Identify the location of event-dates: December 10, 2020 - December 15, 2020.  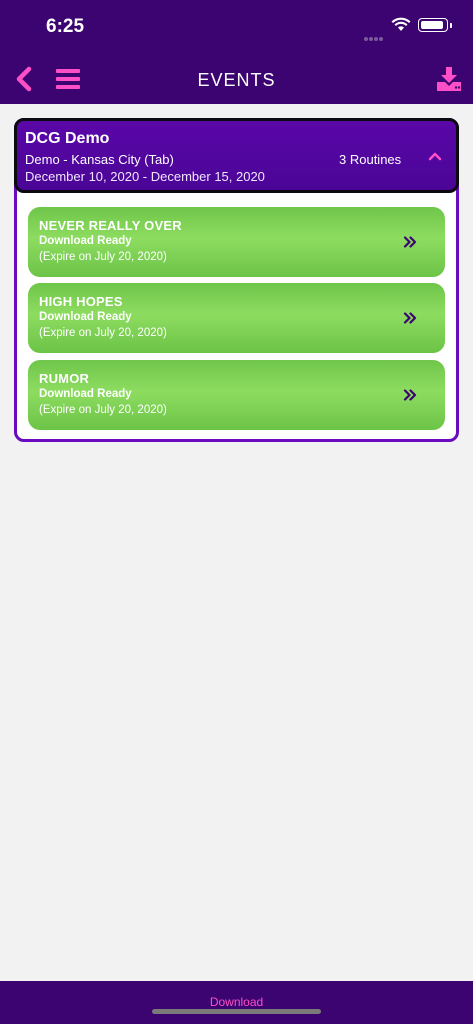
(145, 176).